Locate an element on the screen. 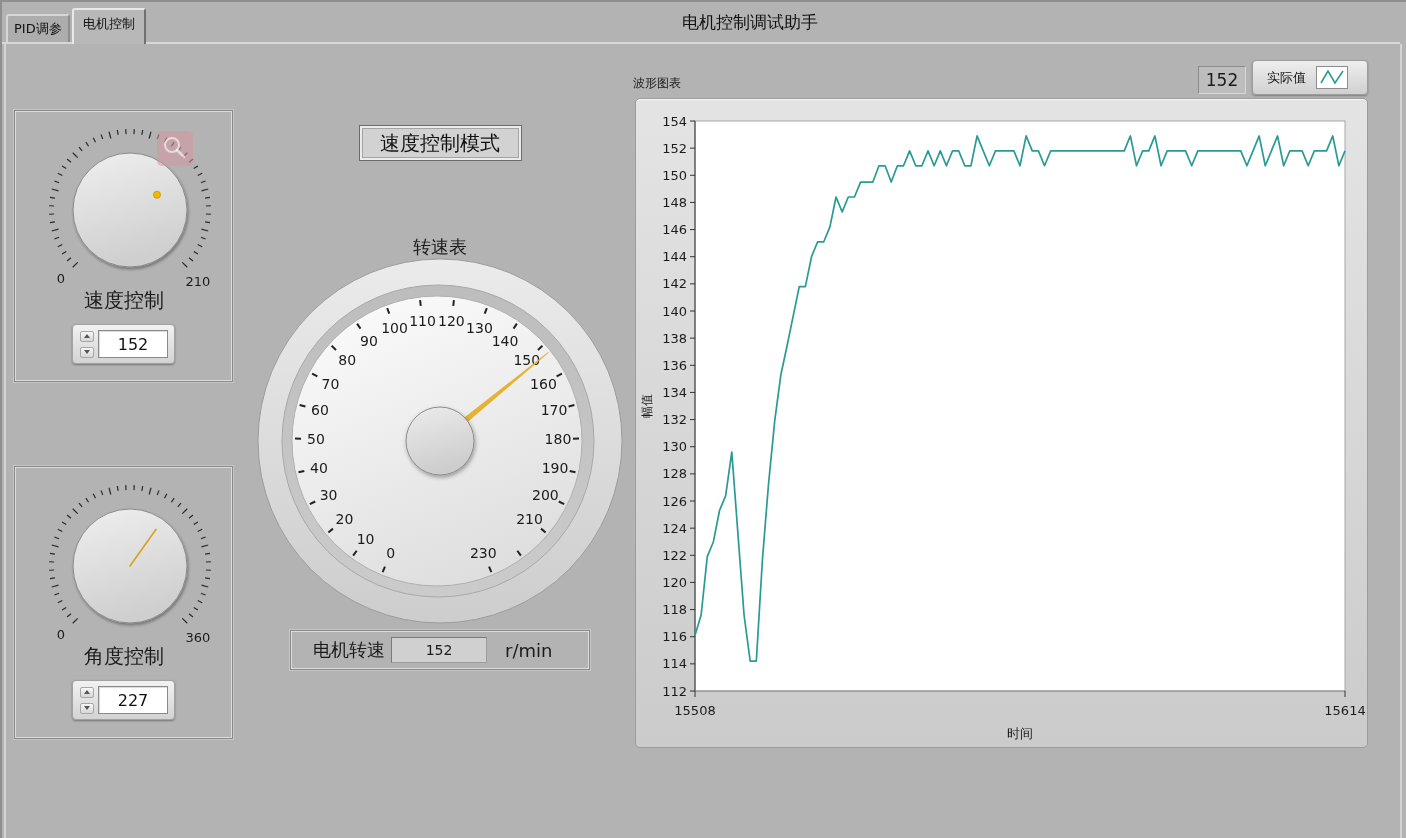  x-tick-label: 15508 is located at coordinates (695, 710).